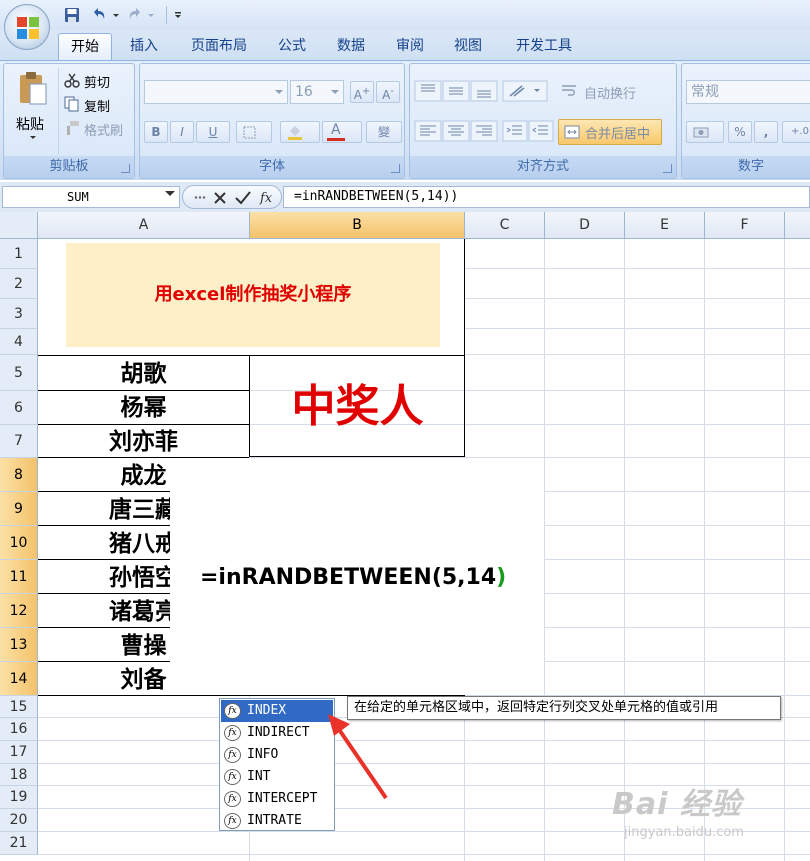 The width and height of the screenshot is (810, 861). I want to click on row-header-1: 1, so click(19, 254).